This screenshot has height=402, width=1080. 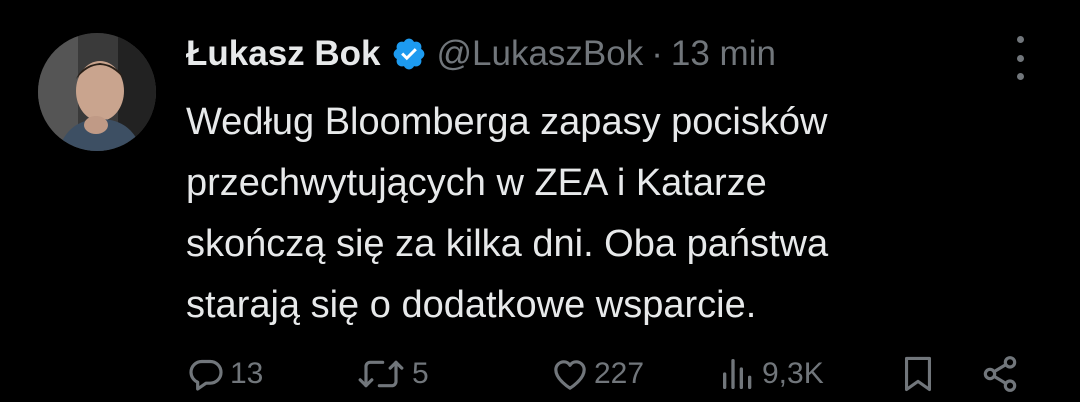 I want to click on tweet-text-line: skończą się za kilka dni. Oba państwa, so click(x=507, y=244).